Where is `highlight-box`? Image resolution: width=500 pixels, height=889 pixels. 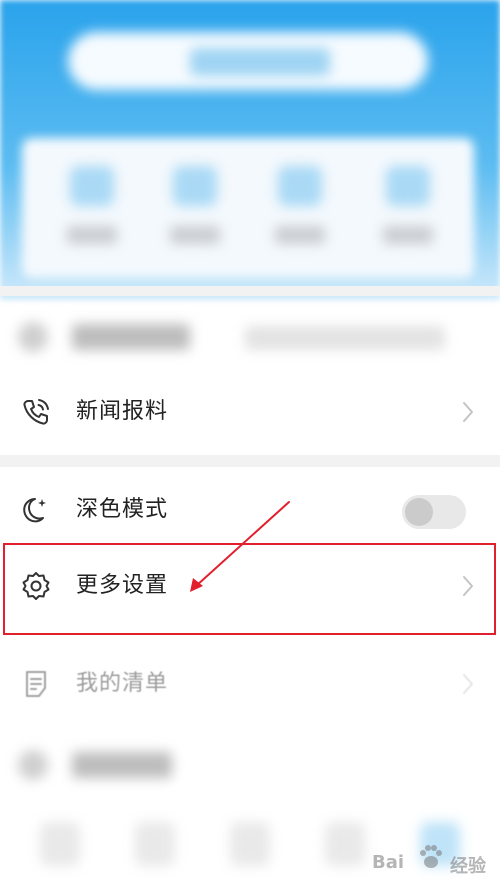 highlight-box is located at coordinates (249, 589).